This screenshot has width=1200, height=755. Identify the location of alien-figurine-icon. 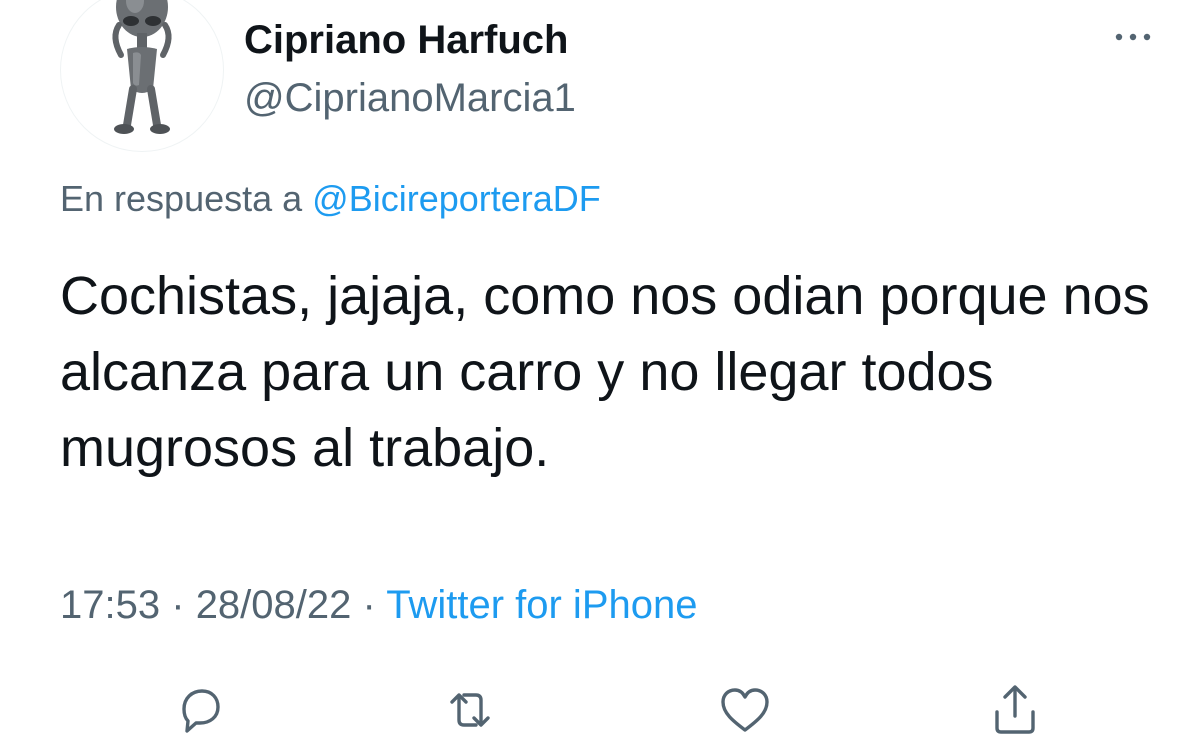
(142, 67).